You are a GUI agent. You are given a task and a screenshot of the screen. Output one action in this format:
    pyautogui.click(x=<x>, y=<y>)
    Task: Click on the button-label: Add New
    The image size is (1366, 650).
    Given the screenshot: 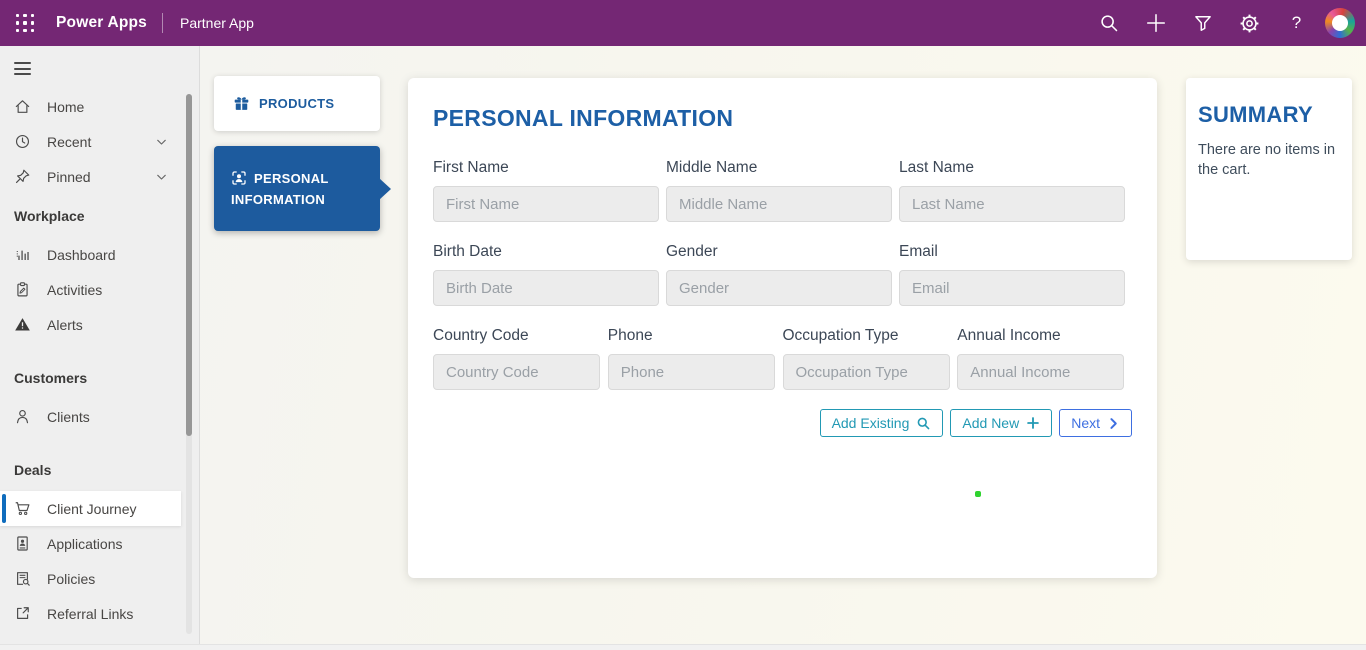 What is the action you would take?
    pyautogui.click(x=991, y=423)
    